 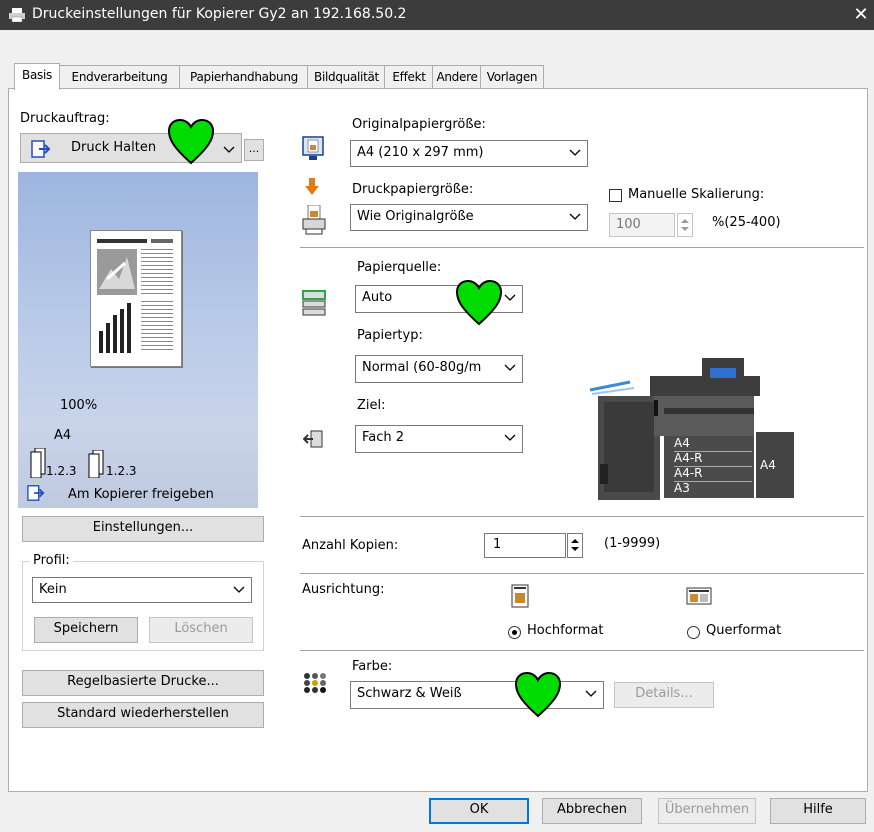 What do you see at coordinates (390, 335) in the screenshot?
I see `paper-type-label: Papiertyp:` at bounding box center [390, 335].